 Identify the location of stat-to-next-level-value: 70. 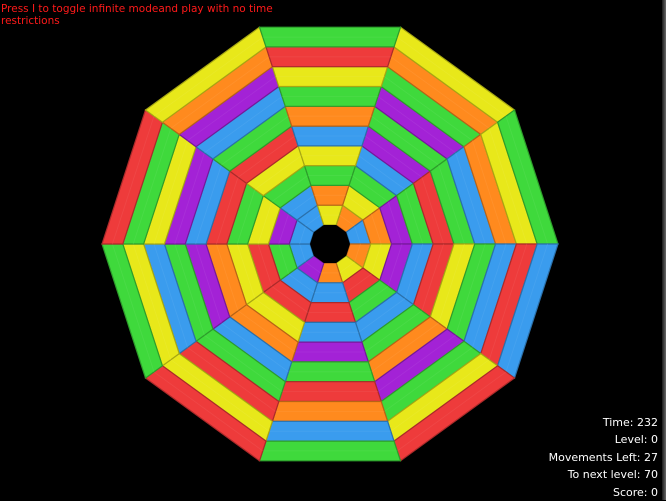
(651, 475).